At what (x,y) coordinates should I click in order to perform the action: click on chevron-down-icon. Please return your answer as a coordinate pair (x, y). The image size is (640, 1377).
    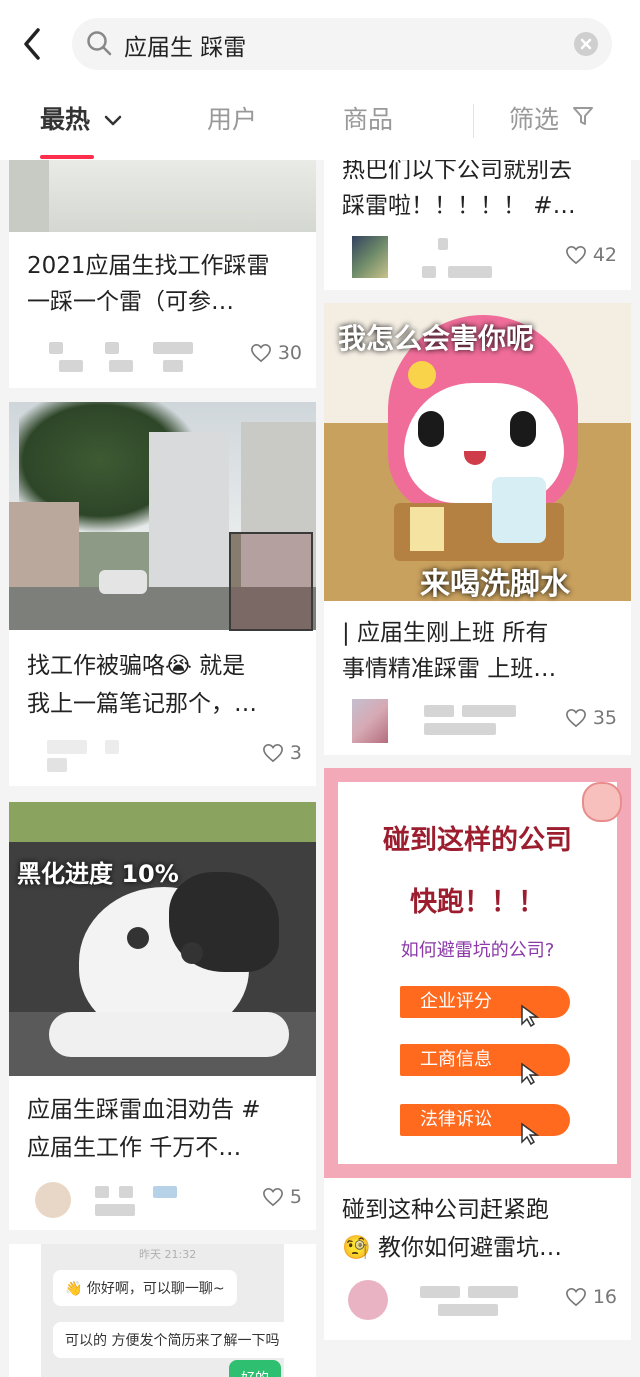
    Looking at the image, I should click on (112, 120).